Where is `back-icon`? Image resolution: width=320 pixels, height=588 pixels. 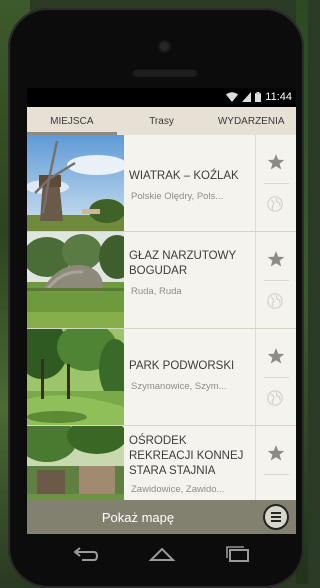 back-icon is located at coordinates (85, 554).